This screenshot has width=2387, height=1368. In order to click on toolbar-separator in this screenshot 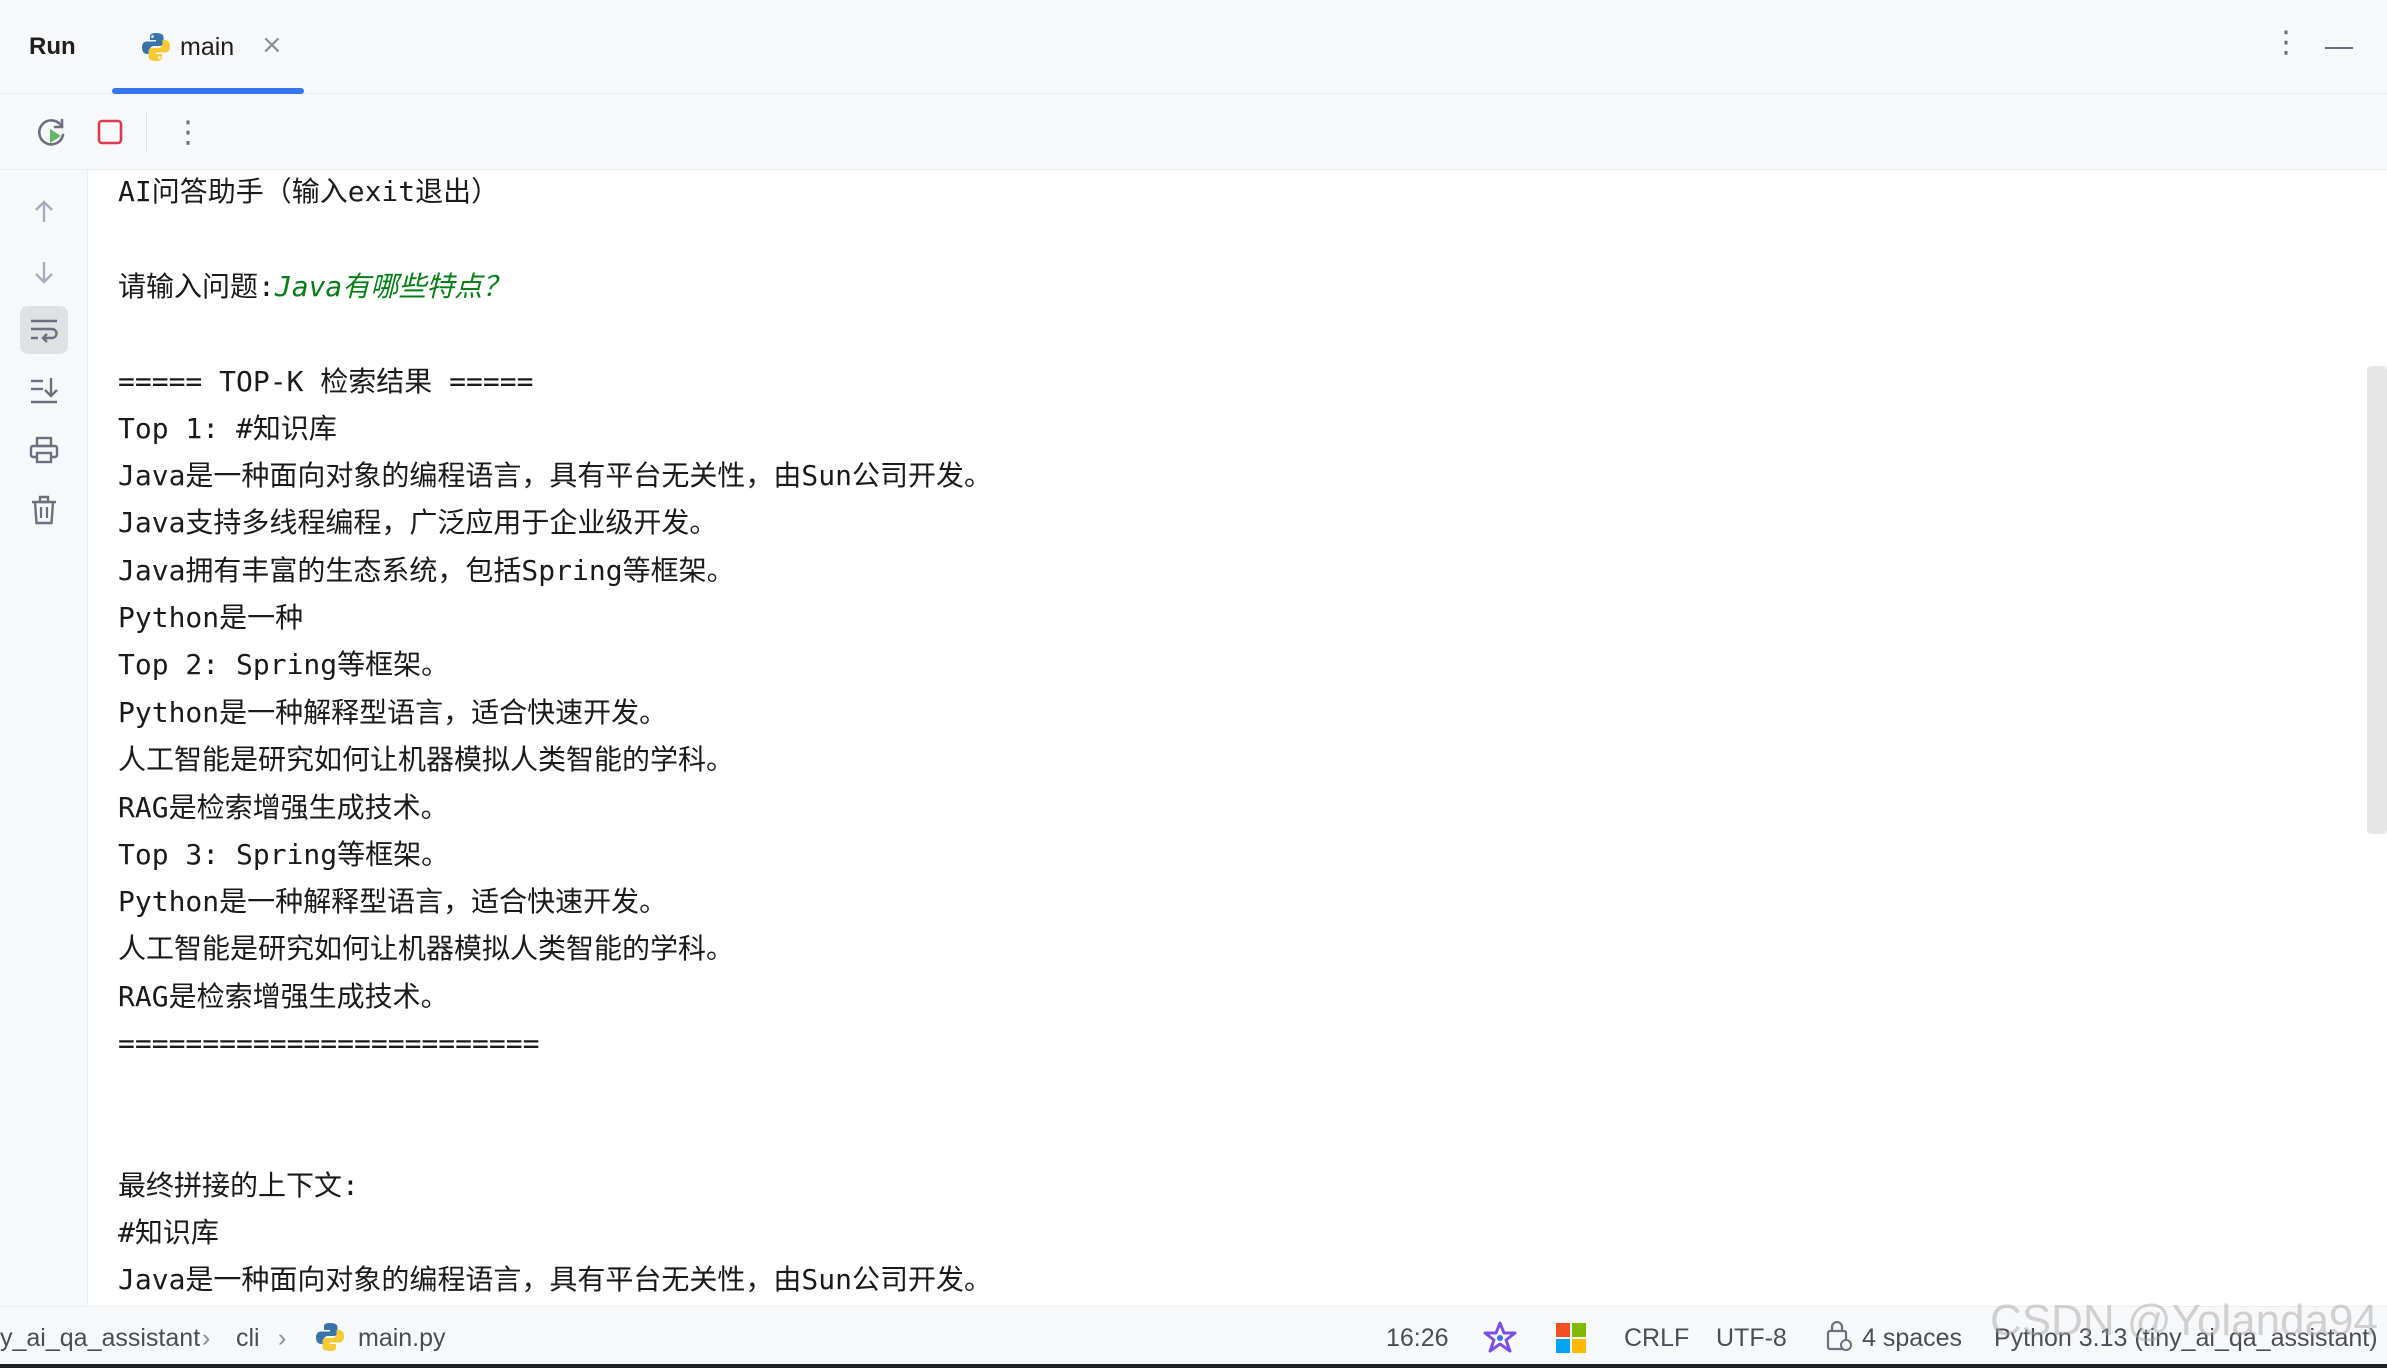, I will do `click(146, 132)`.